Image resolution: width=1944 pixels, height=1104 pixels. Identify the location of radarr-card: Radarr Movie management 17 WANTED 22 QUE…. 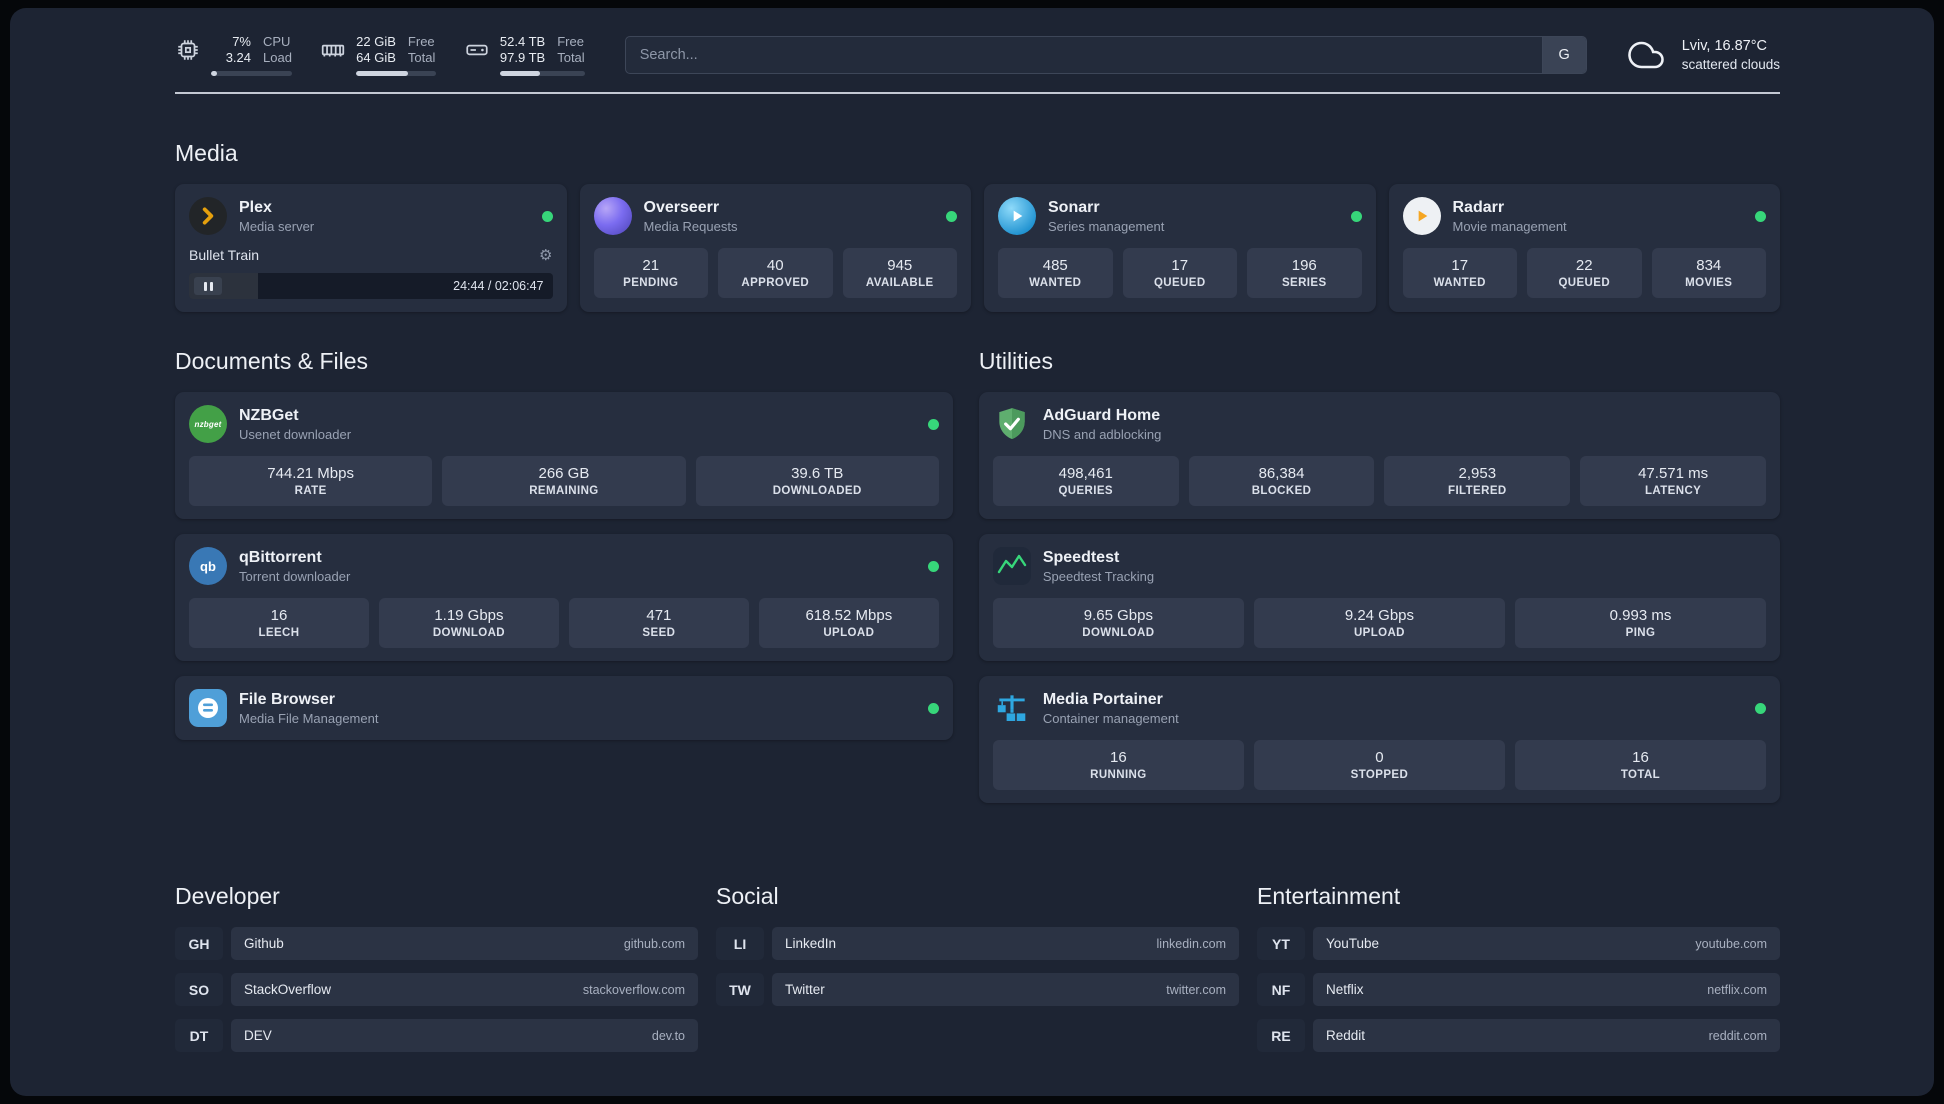
(1584, 248).